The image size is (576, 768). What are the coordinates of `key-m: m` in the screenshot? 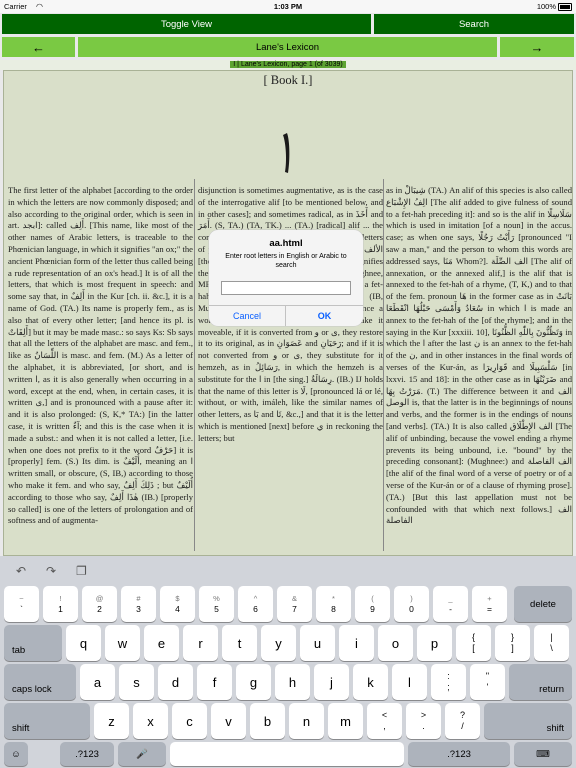 It's located at (345, 721).